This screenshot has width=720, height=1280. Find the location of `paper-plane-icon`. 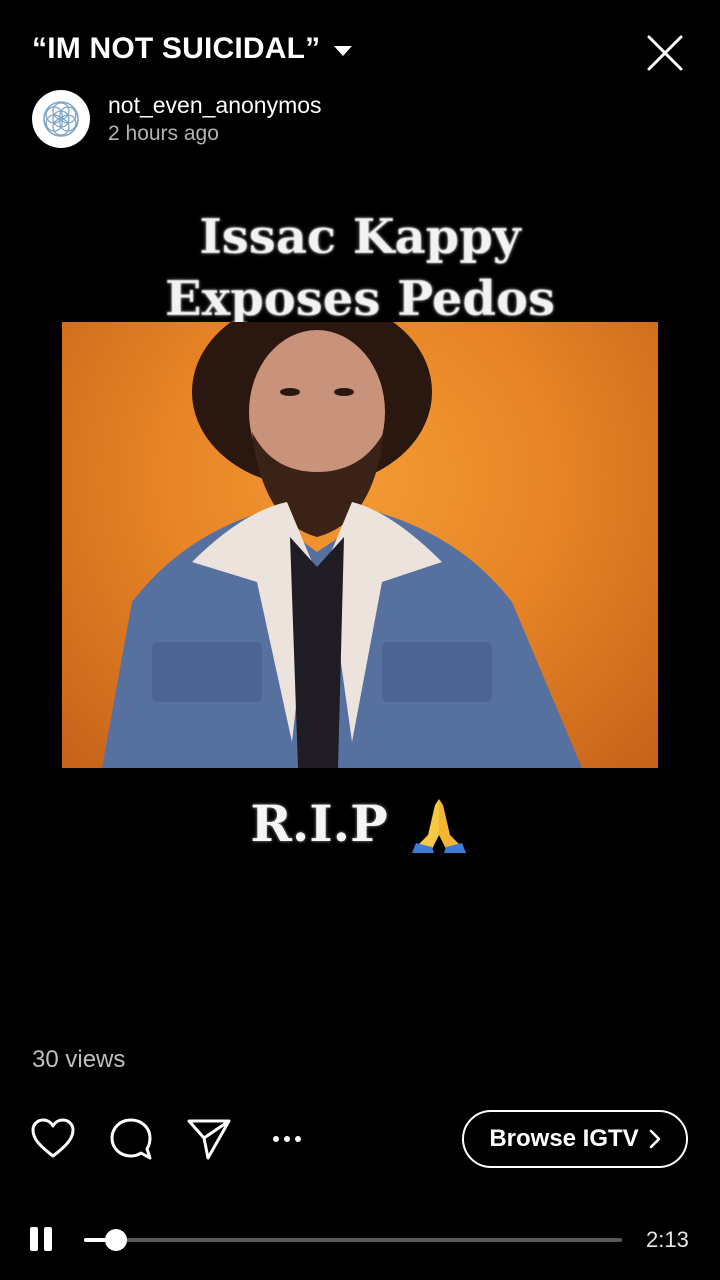

paper-plane-icon is located at coordinates (209, 1139).